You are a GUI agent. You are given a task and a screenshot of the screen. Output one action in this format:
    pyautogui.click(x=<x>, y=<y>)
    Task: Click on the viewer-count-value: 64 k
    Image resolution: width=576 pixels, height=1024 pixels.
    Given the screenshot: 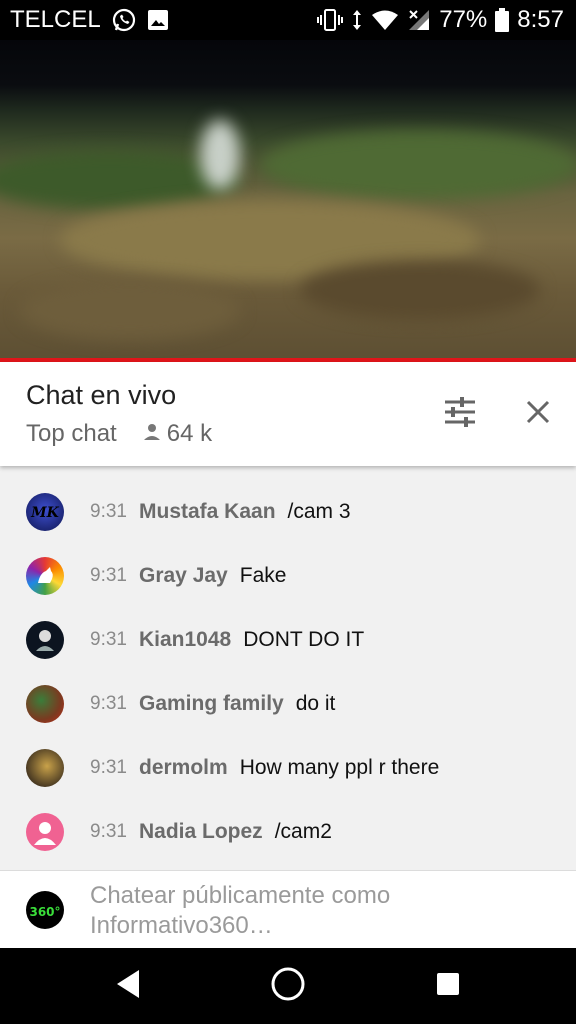 What is the action you would take?
    pyautogui.click(x=189, y=433)
    